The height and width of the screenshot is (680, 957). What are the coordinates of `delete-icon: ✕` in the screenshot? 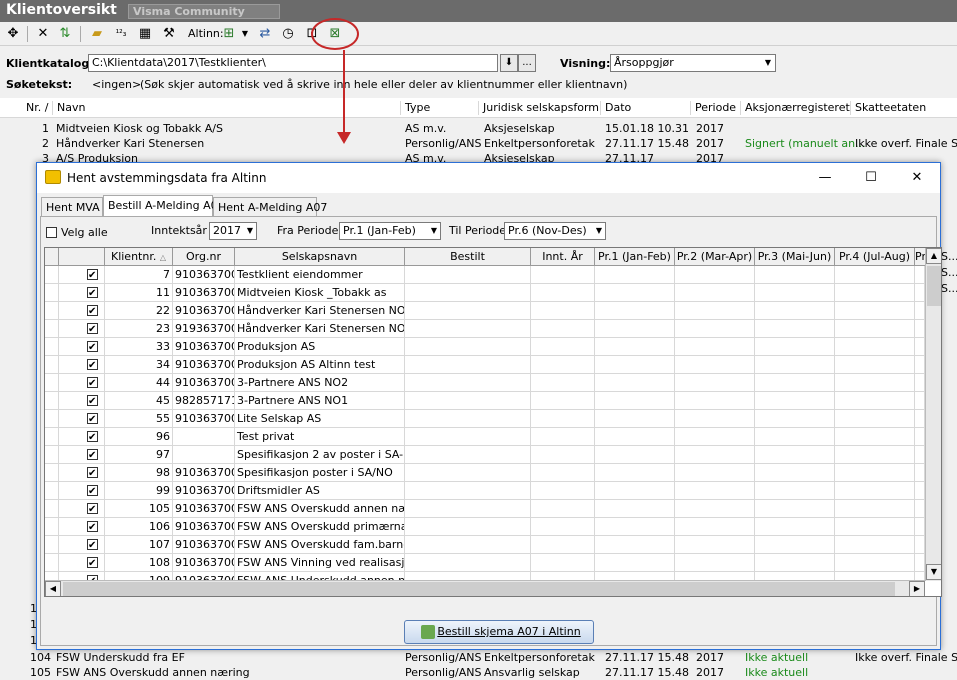 It's located at (43, 34).